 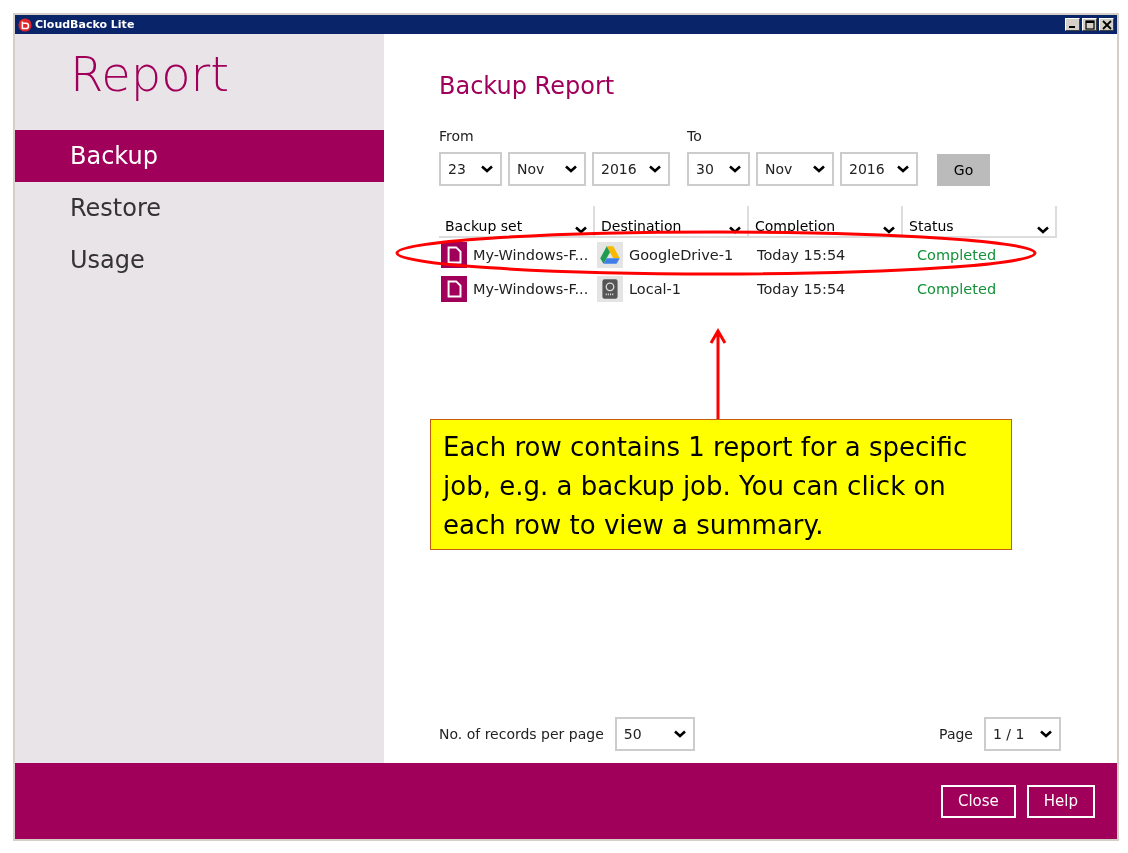 I want to click on column-header: Status, so click(x=980, y=222).